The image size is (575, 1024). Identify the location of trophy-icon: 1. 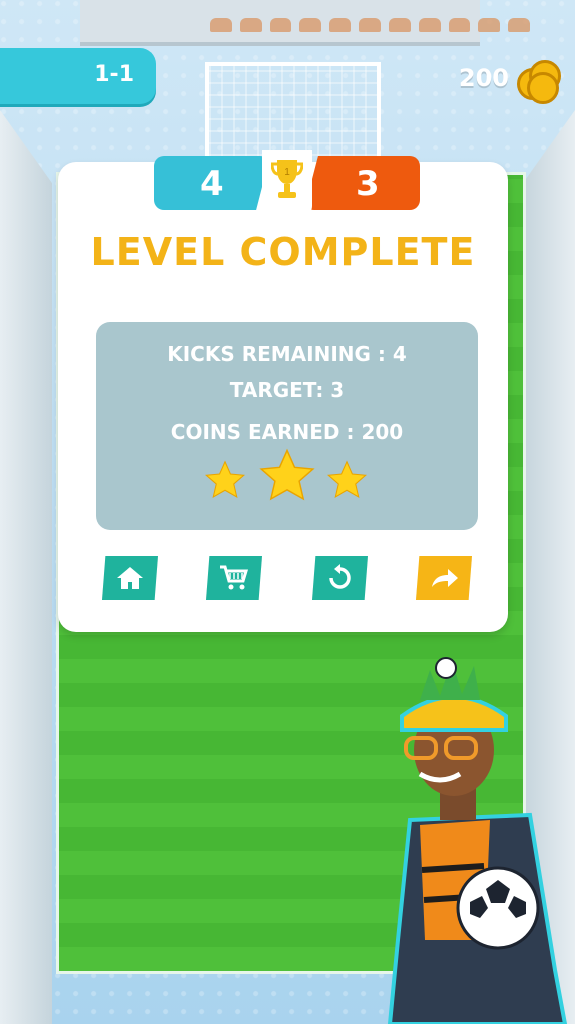
(287, 183).